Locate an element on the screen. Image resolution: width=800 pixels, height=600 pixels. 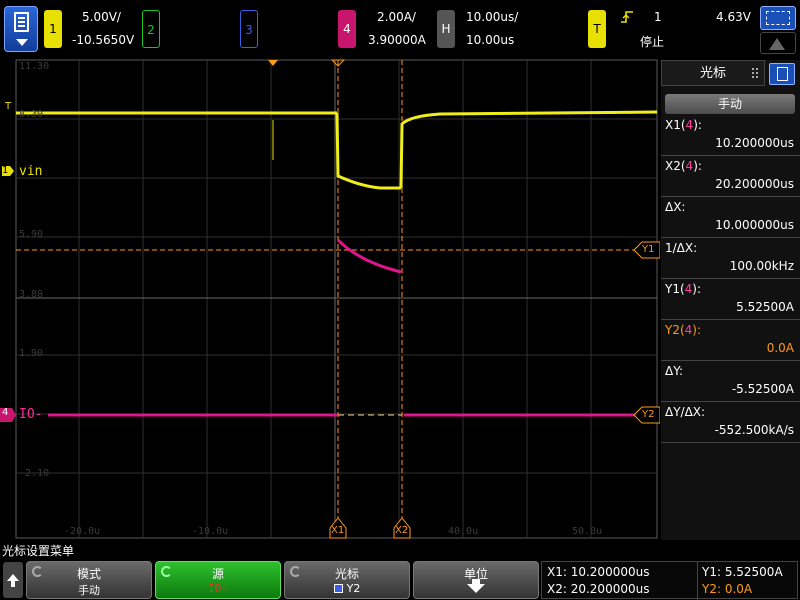
panel-row-dy: ΔY: -5.52500A is located at coordinates (730, 382).